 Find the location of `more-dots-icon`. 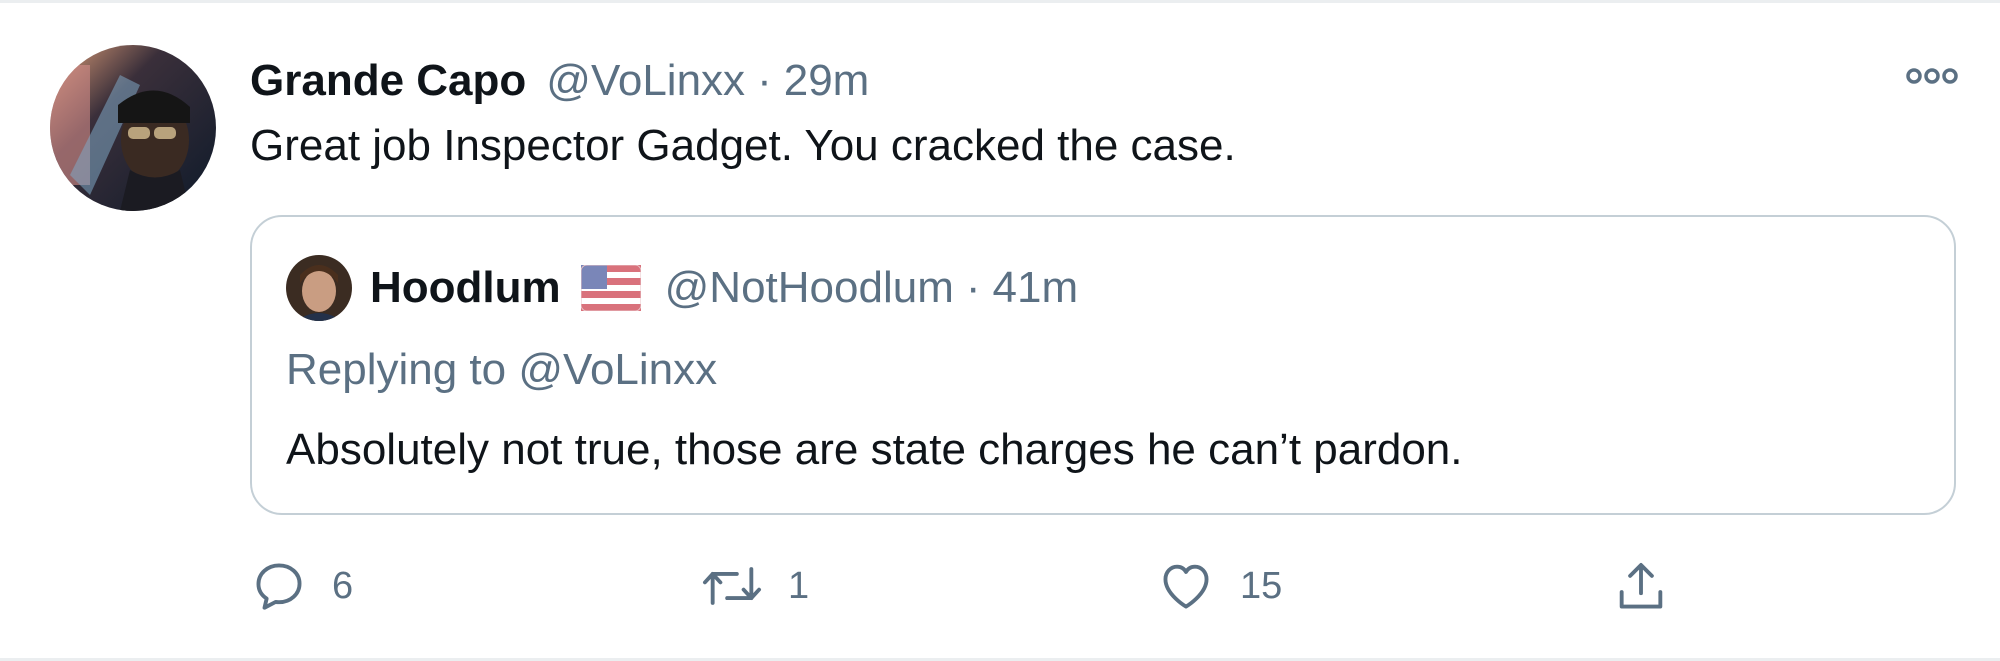

more-dots-icon is located at coordinates (1932, 76).